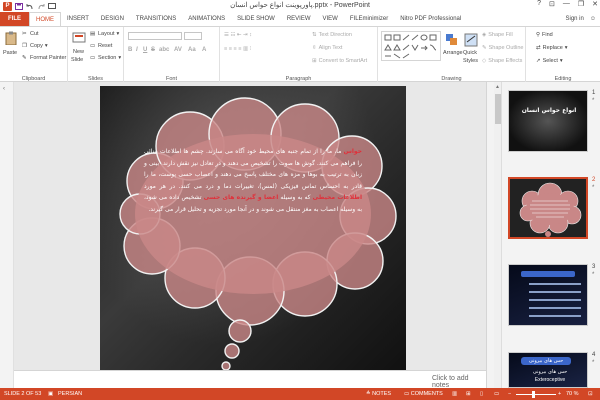  Describe the element at coordinates (204, 50) in the screenshot. I see `font-color-button: A` at that location.